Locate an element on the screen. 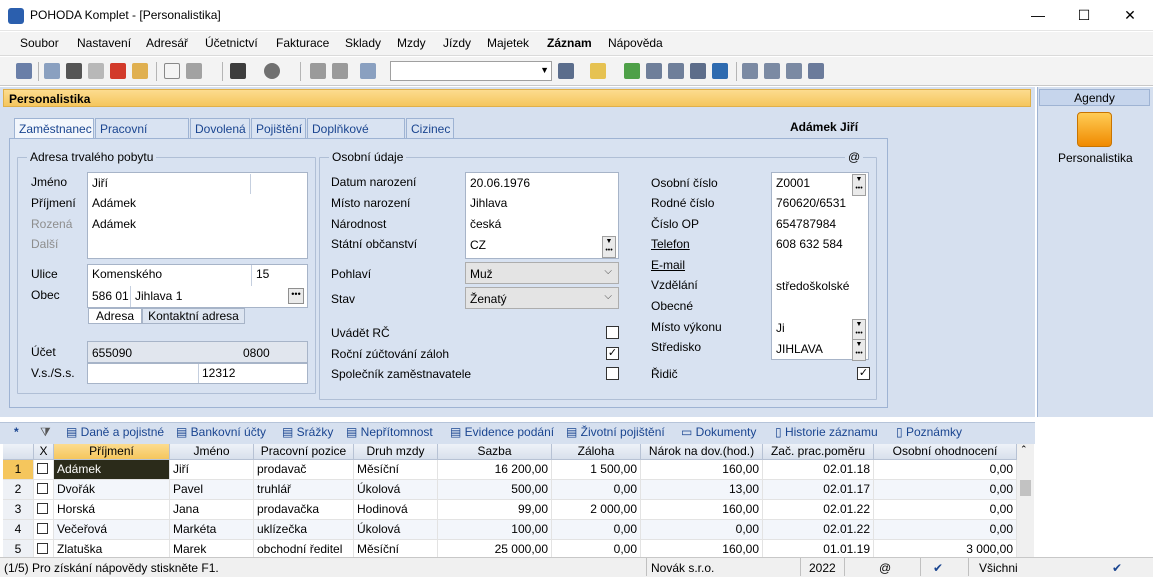  email-link: E-mail is located at coordinates (668, 265).